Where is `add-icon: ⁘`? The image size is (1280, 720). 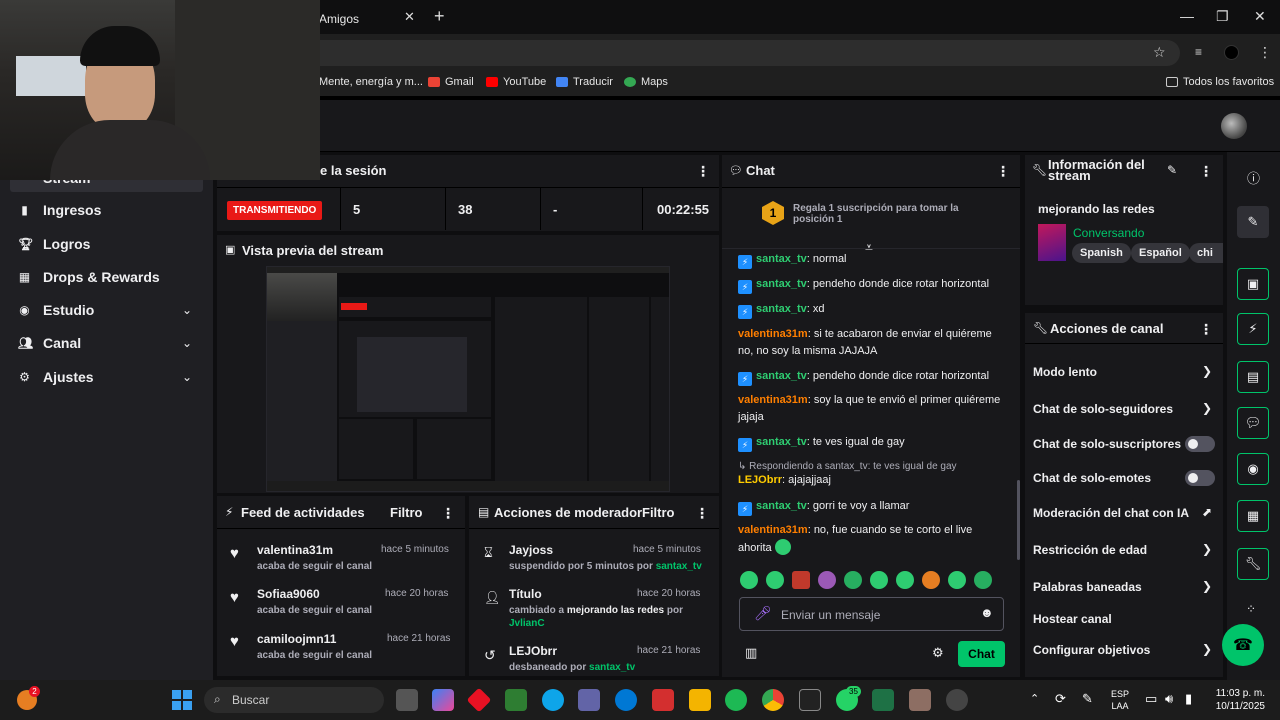
add-icon: ⁘ is located at coordinates (1251, 609).